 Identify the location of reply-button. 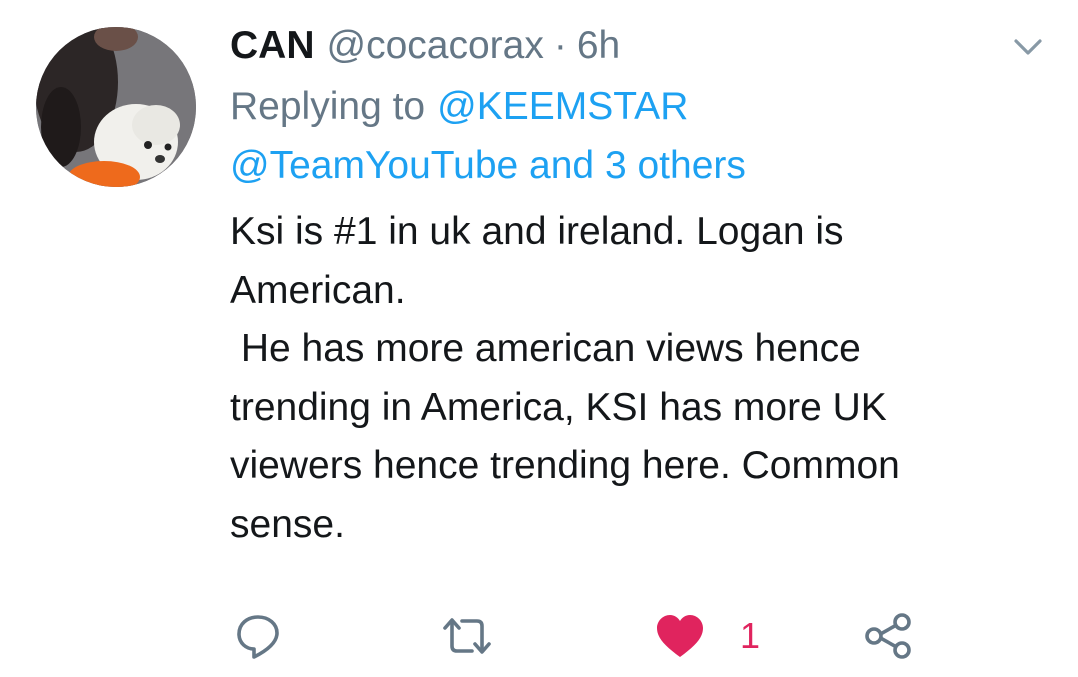
(258, 636).